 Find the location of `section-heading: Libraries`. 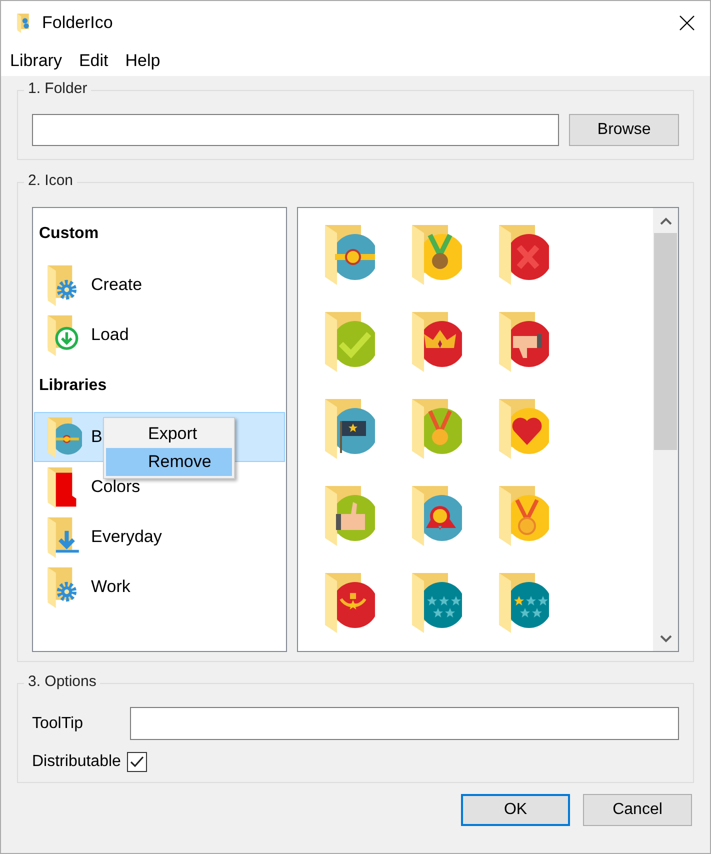

section-heading: Libraries is located at coordinates (73, 385).